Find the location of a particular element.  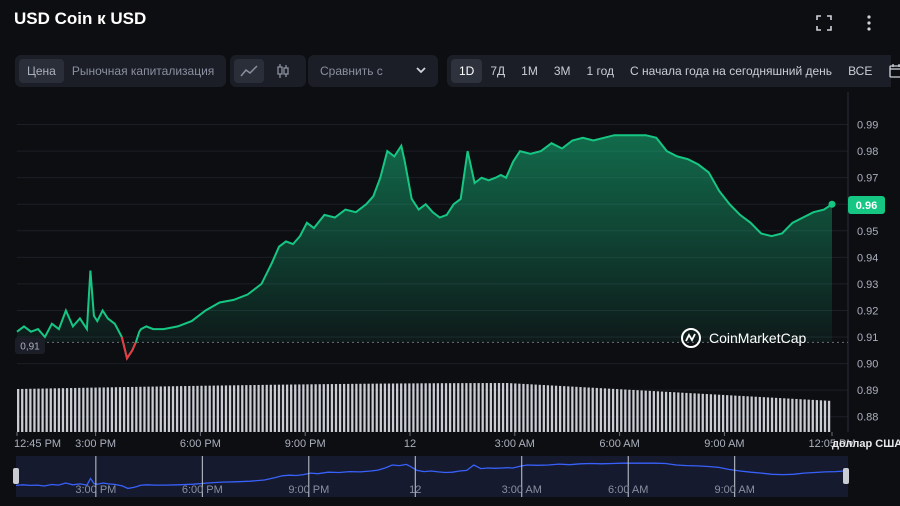

navigator-tick-label: 9:00 PM is located at coordinates (308, 490).